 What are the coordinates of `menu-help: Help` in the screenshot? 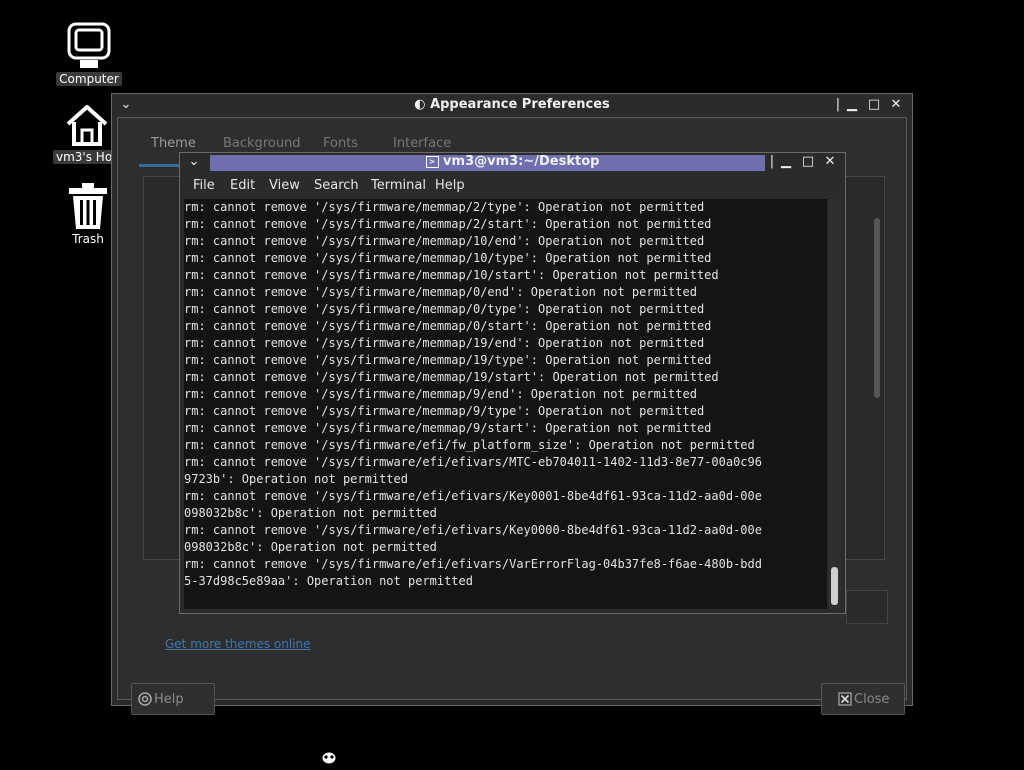 It's located at (450, 185).